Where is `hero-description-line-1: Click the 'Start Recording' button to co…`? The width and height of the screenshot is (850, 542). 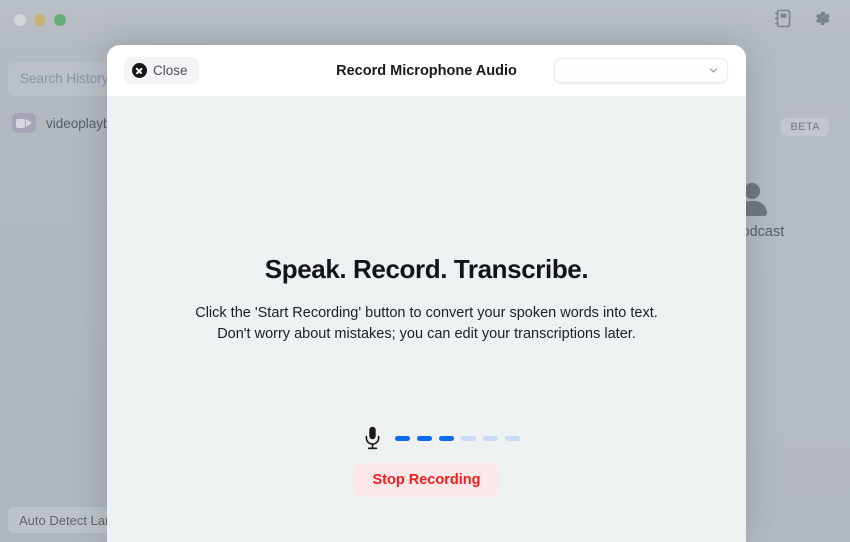 hero-description-line-1: Click the 'Start Recording' button to co… is located at coordinates (426, 313).